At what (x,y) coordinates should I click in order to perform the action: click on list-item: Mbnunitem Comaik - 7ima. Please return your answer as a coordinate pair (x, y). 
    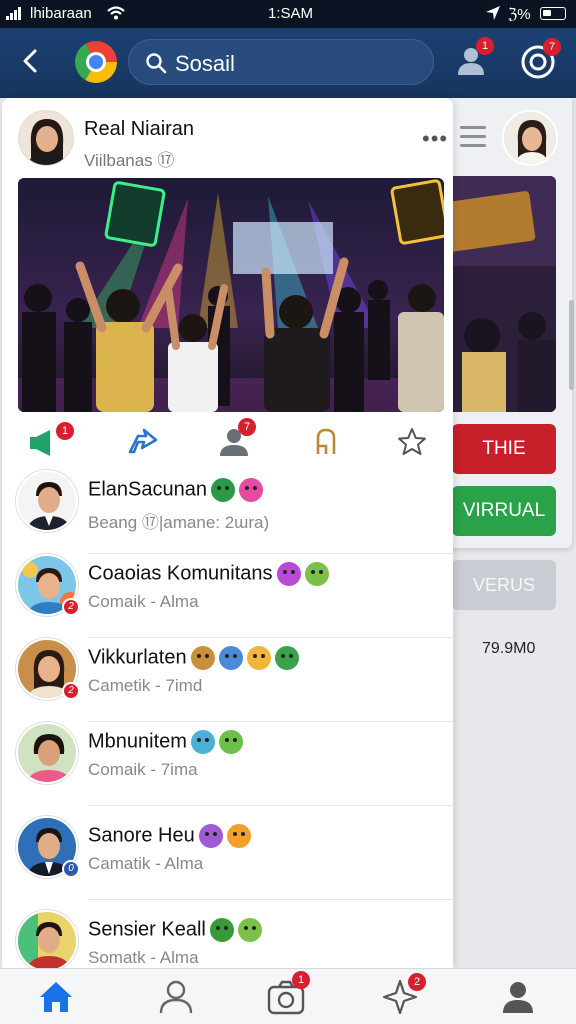
    Looking at the image, I should click on (227, 764).